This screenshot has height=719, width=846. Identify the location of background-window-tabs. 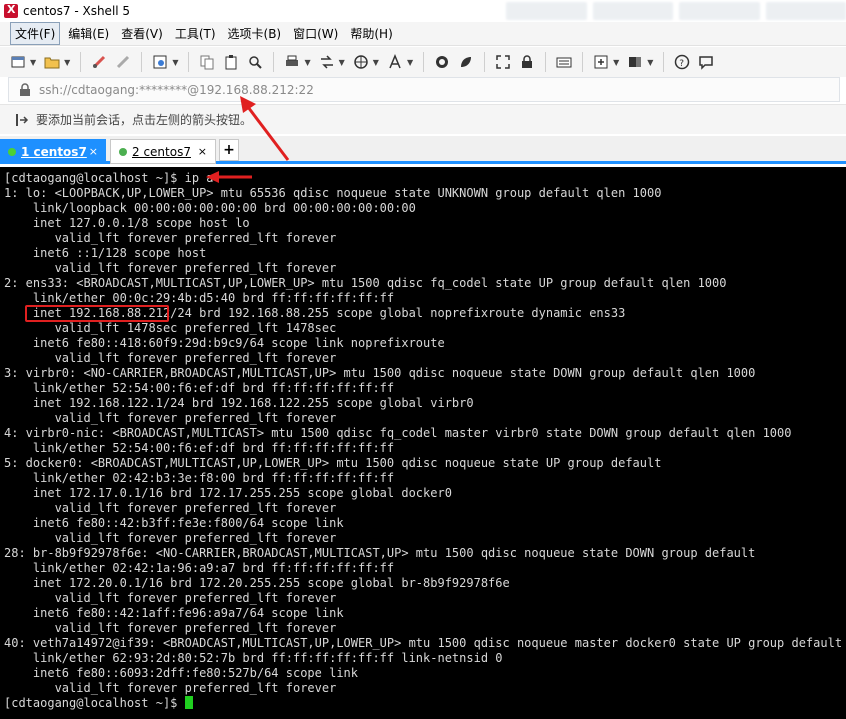
(676, 11).